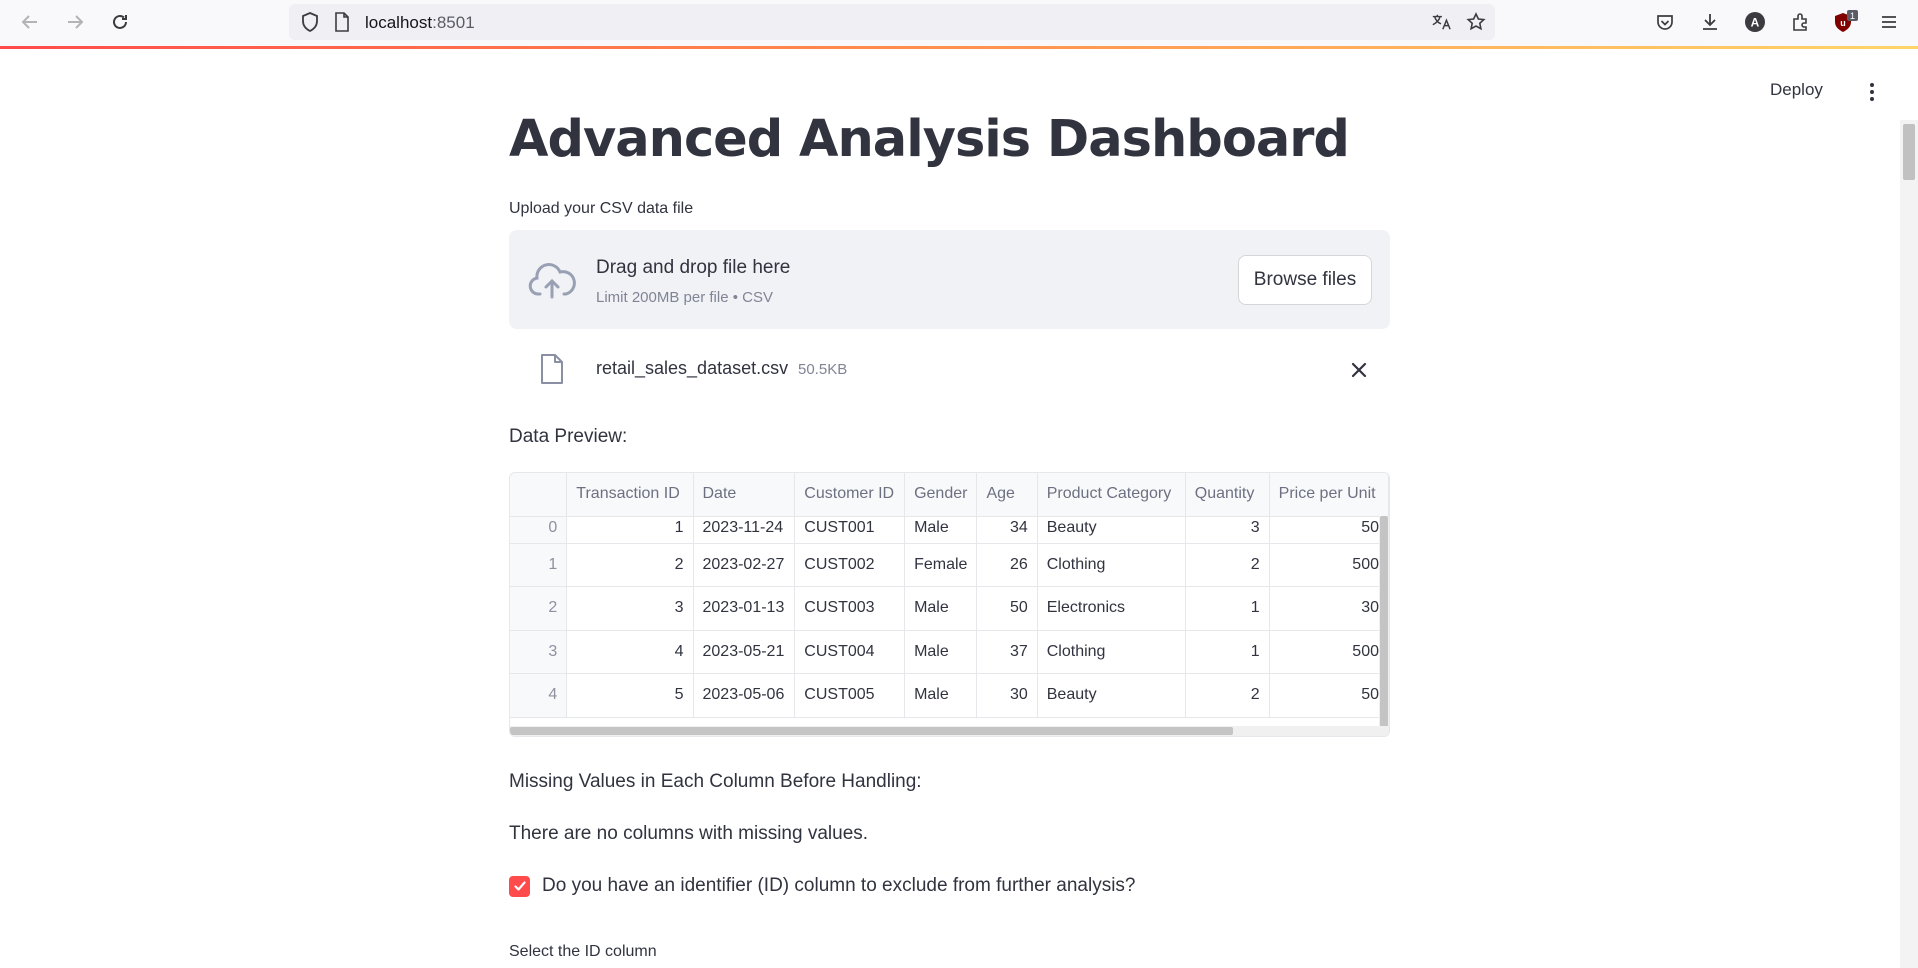 This screenshot has width=1918, height=968. What do you see at coordinates (1441, 22) in the screenshot?
I see `translate-icon` at bounding box center [1441, 22].